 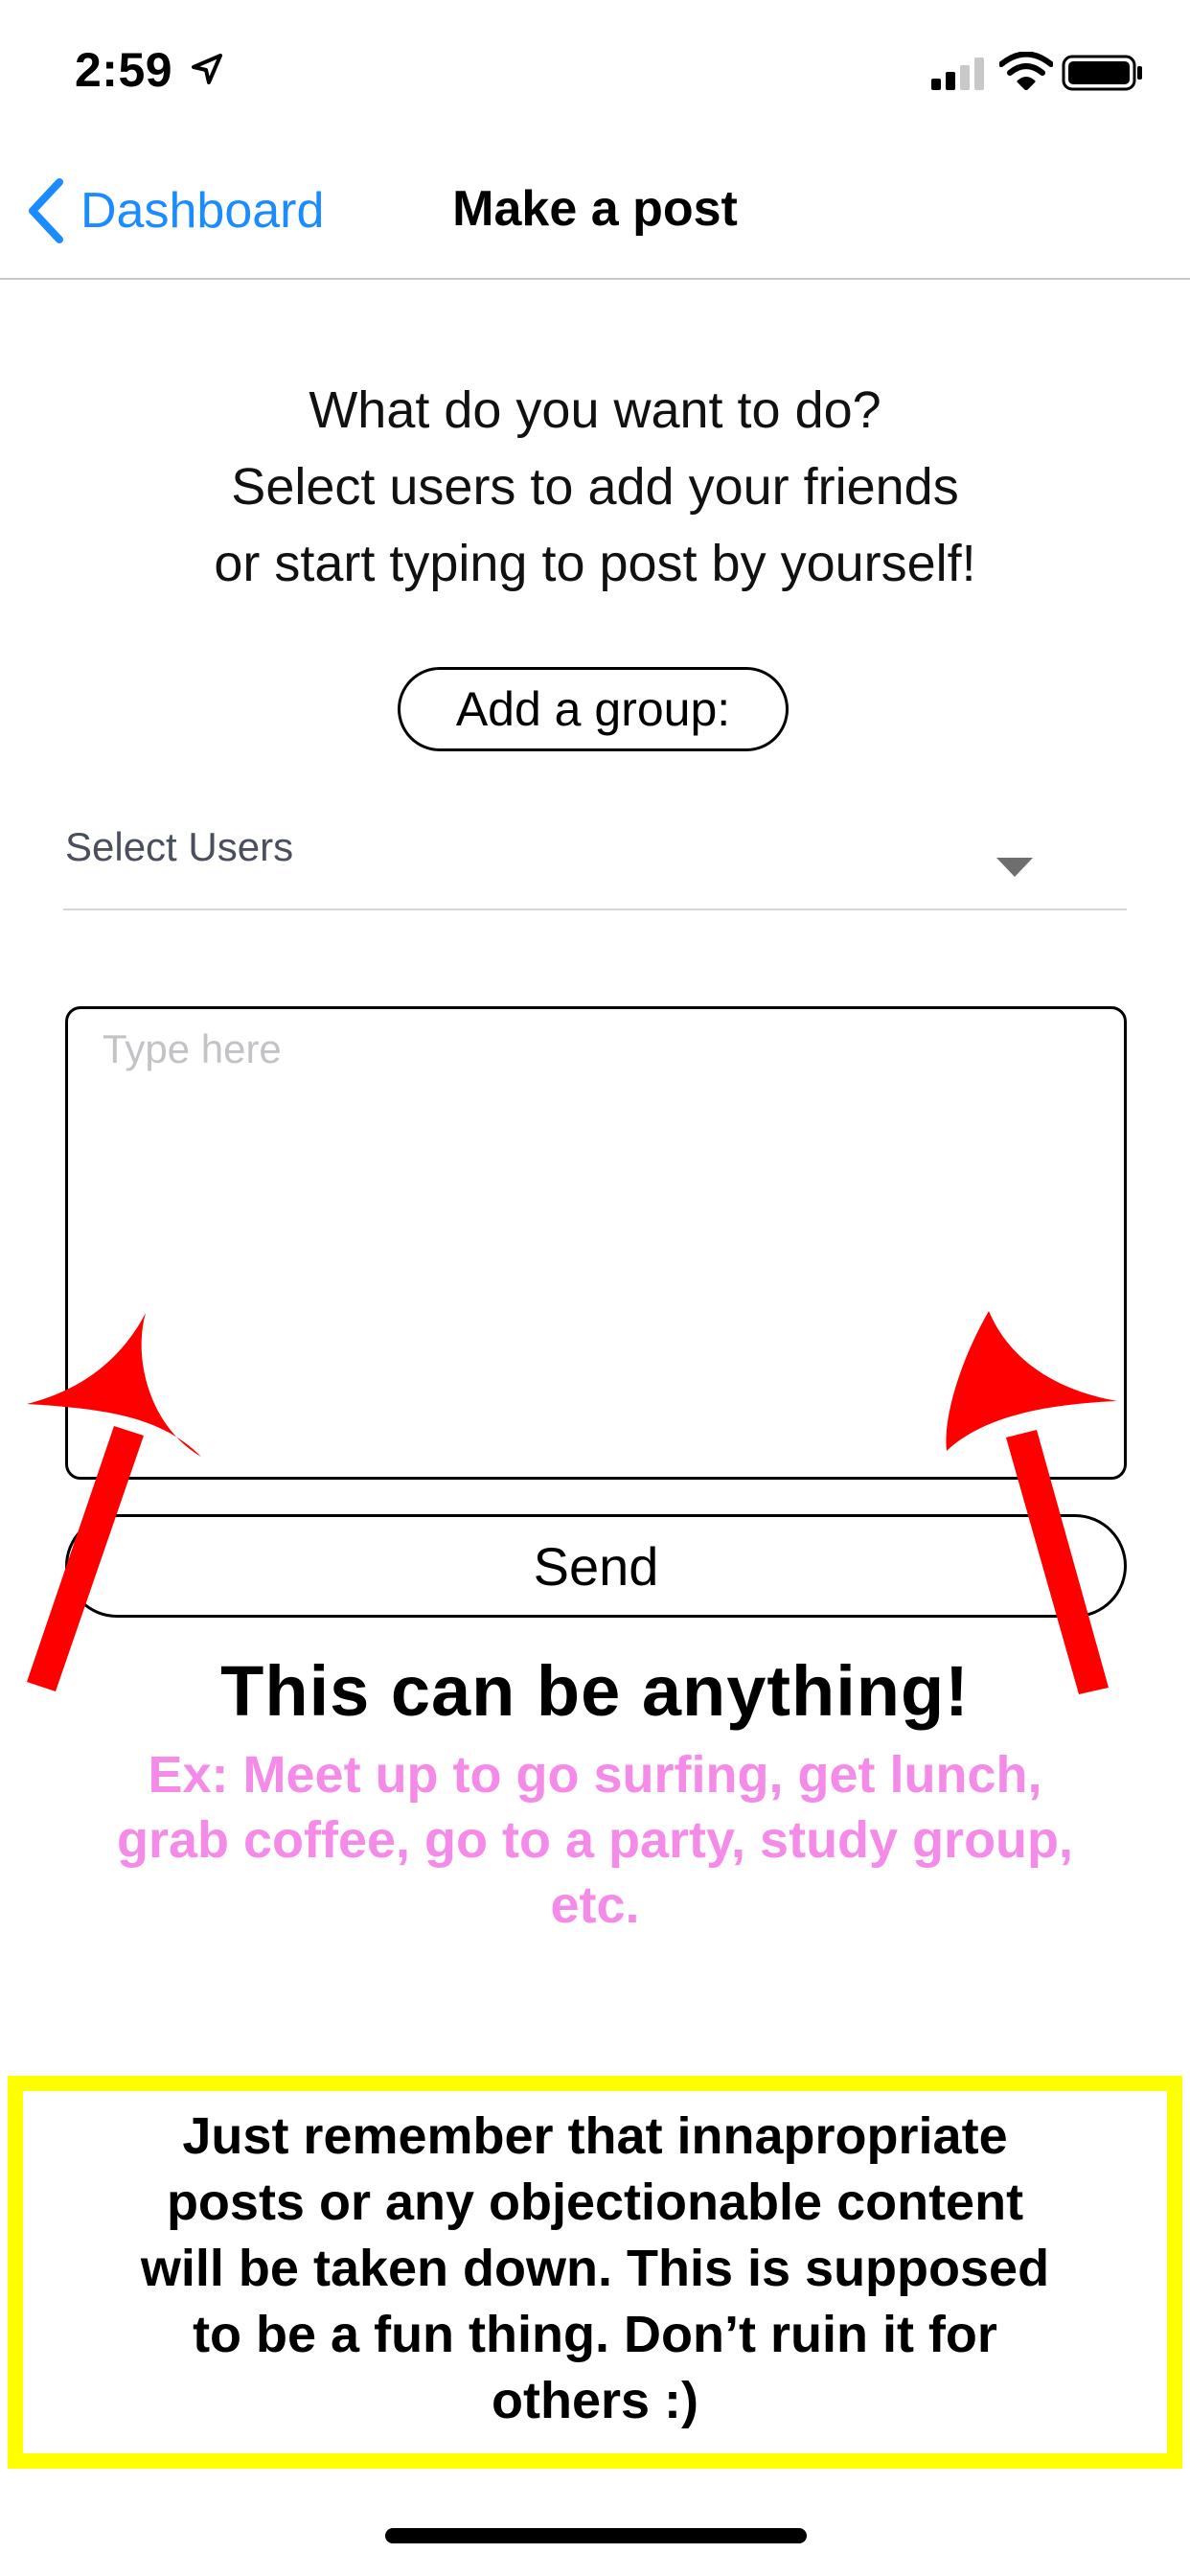 I want to click on warning-line: posts or any objectionable content, so click(x=595, y=2202).